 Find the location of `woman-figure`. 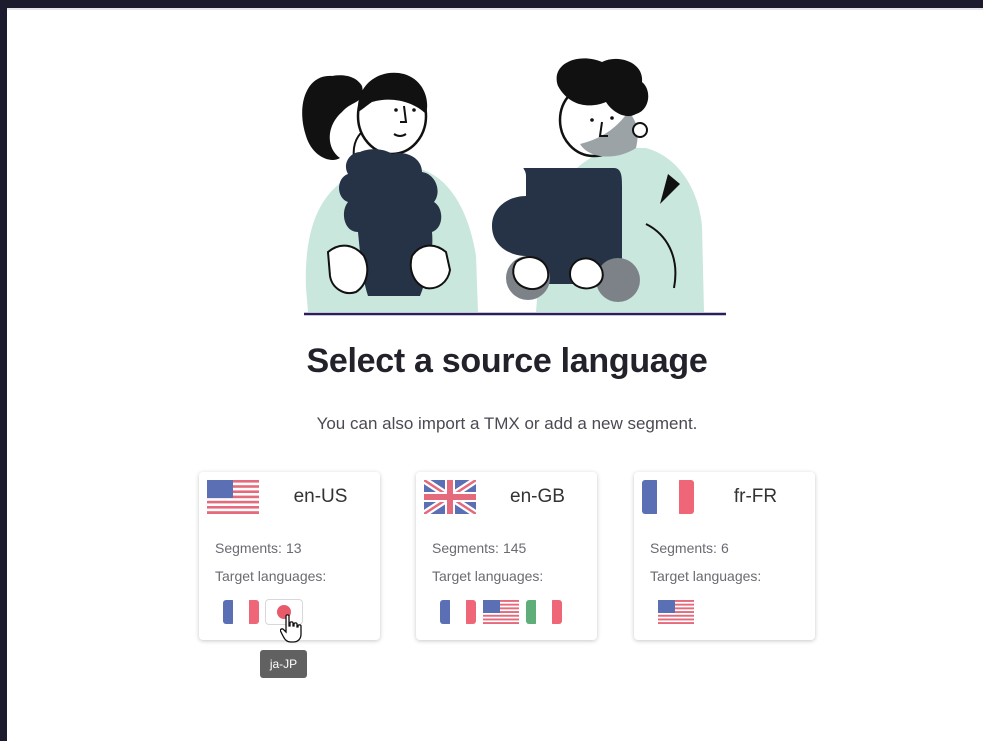

woman-figure is located at coordinates (390, 192).